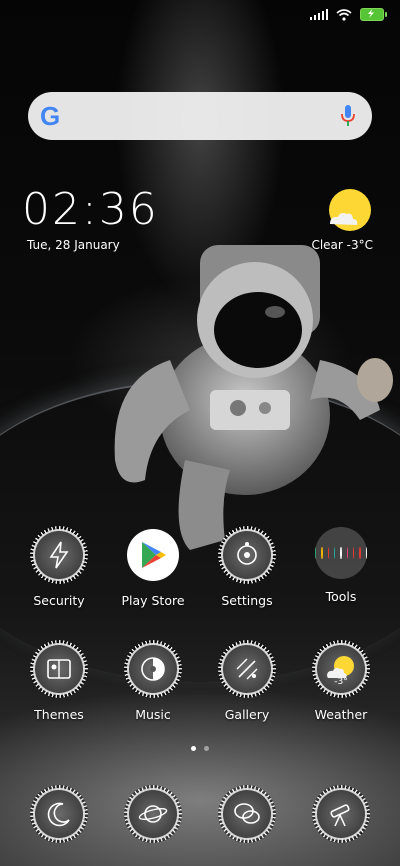 The image size is (400, 866). What do you see at coordinates (341, 669) in the screenshot?
I see `weather-icon: -3°` at bounding box center [341, 669].